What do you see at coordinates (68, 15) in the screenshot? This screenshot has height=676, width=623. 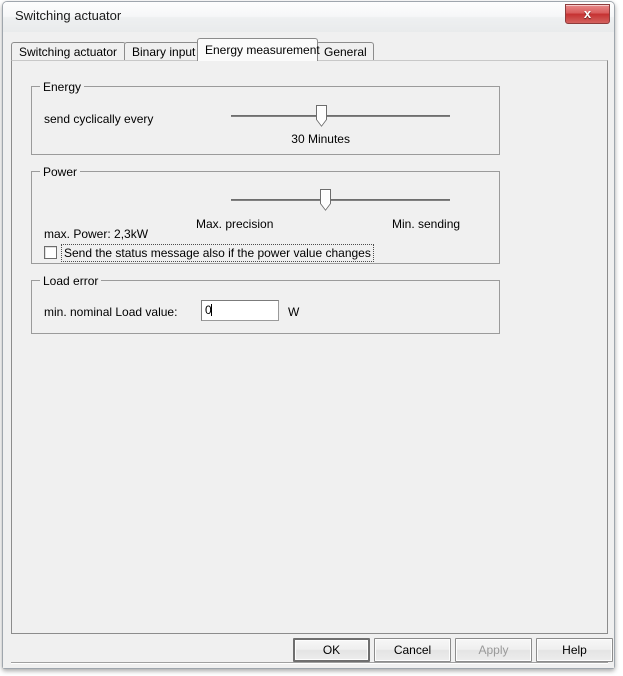 I see `window-title: Switching actuator` at bounding box center [68, 15].